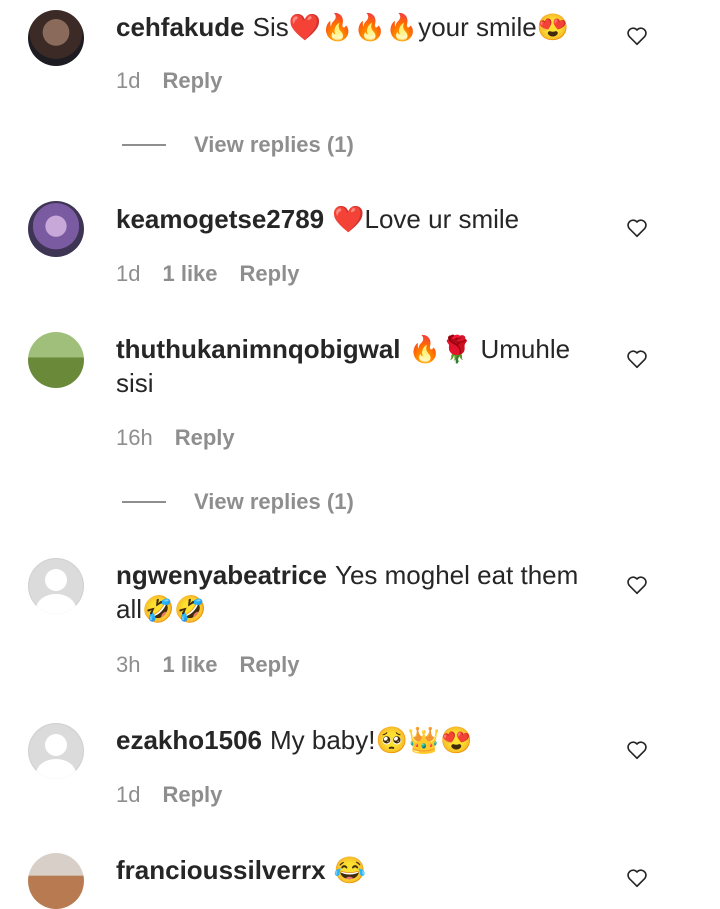 The image size is (720, 909). What do you see at coordinates (221, 870) in the screenshot?
I see `comment-username: francioussilverrx` at bounding box center [221, 870].